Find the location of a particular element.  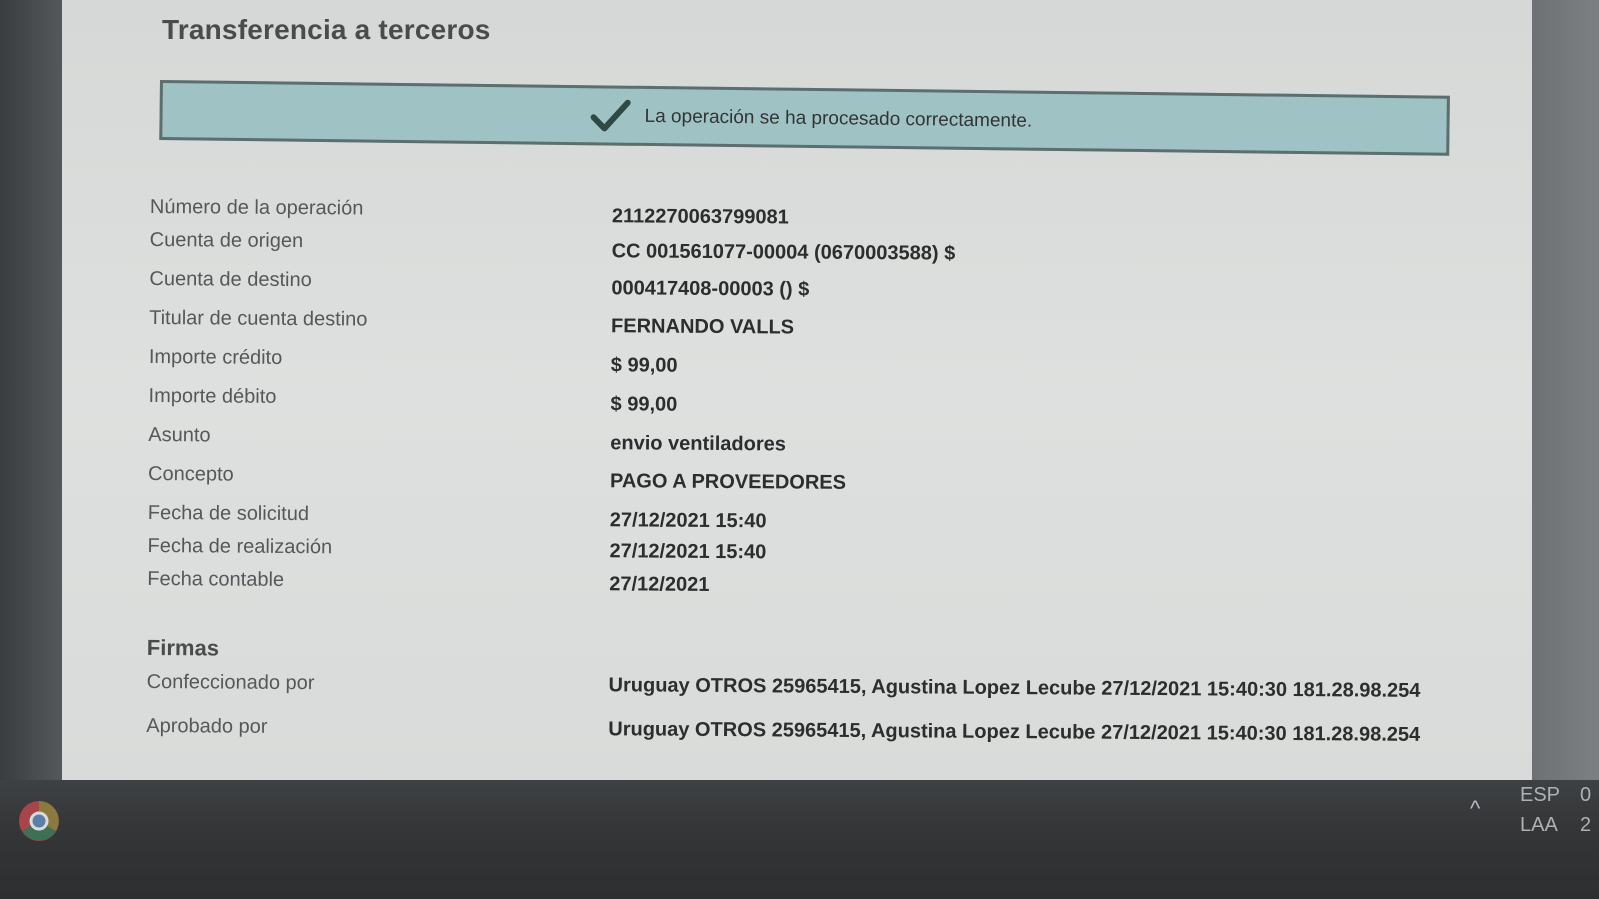

detail-label: Cuenta de destino is located at coordinates (230, 279).